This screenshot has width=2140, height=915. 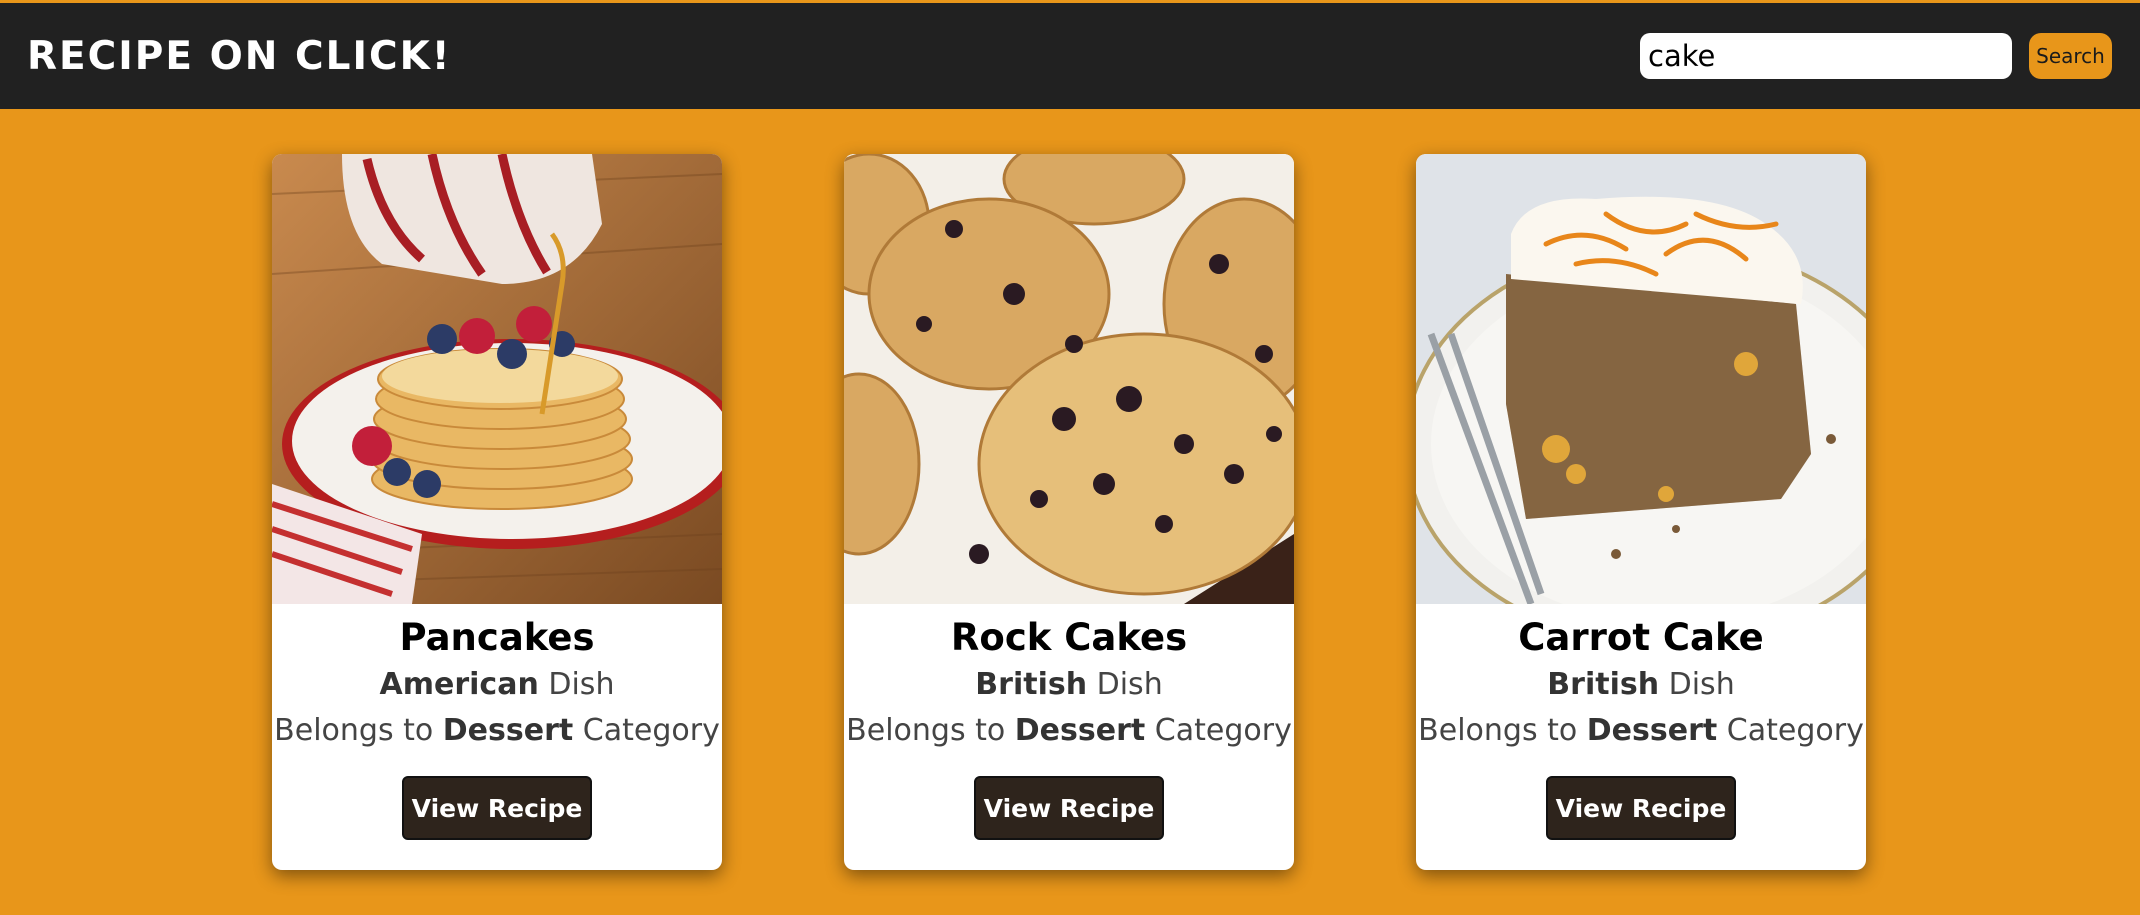 I want to click on search-form: Search, so click(x=1876, y=56).